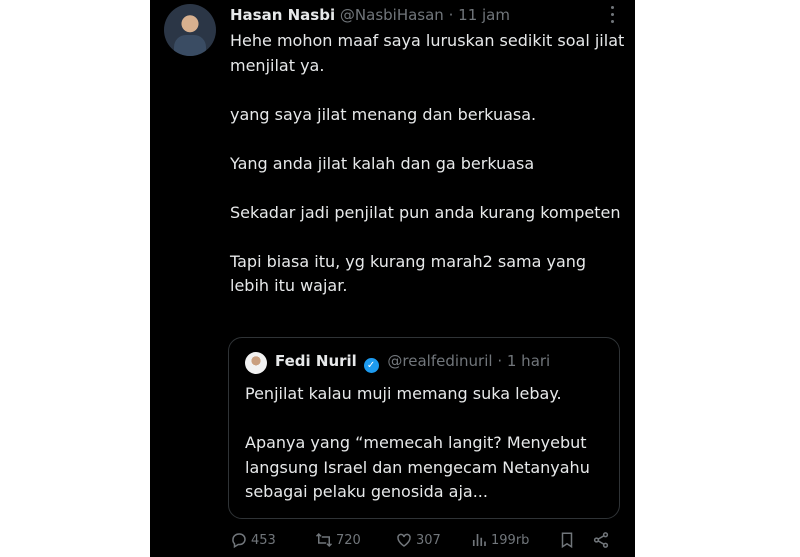  I want to click on views-icon, so click(479, 540).